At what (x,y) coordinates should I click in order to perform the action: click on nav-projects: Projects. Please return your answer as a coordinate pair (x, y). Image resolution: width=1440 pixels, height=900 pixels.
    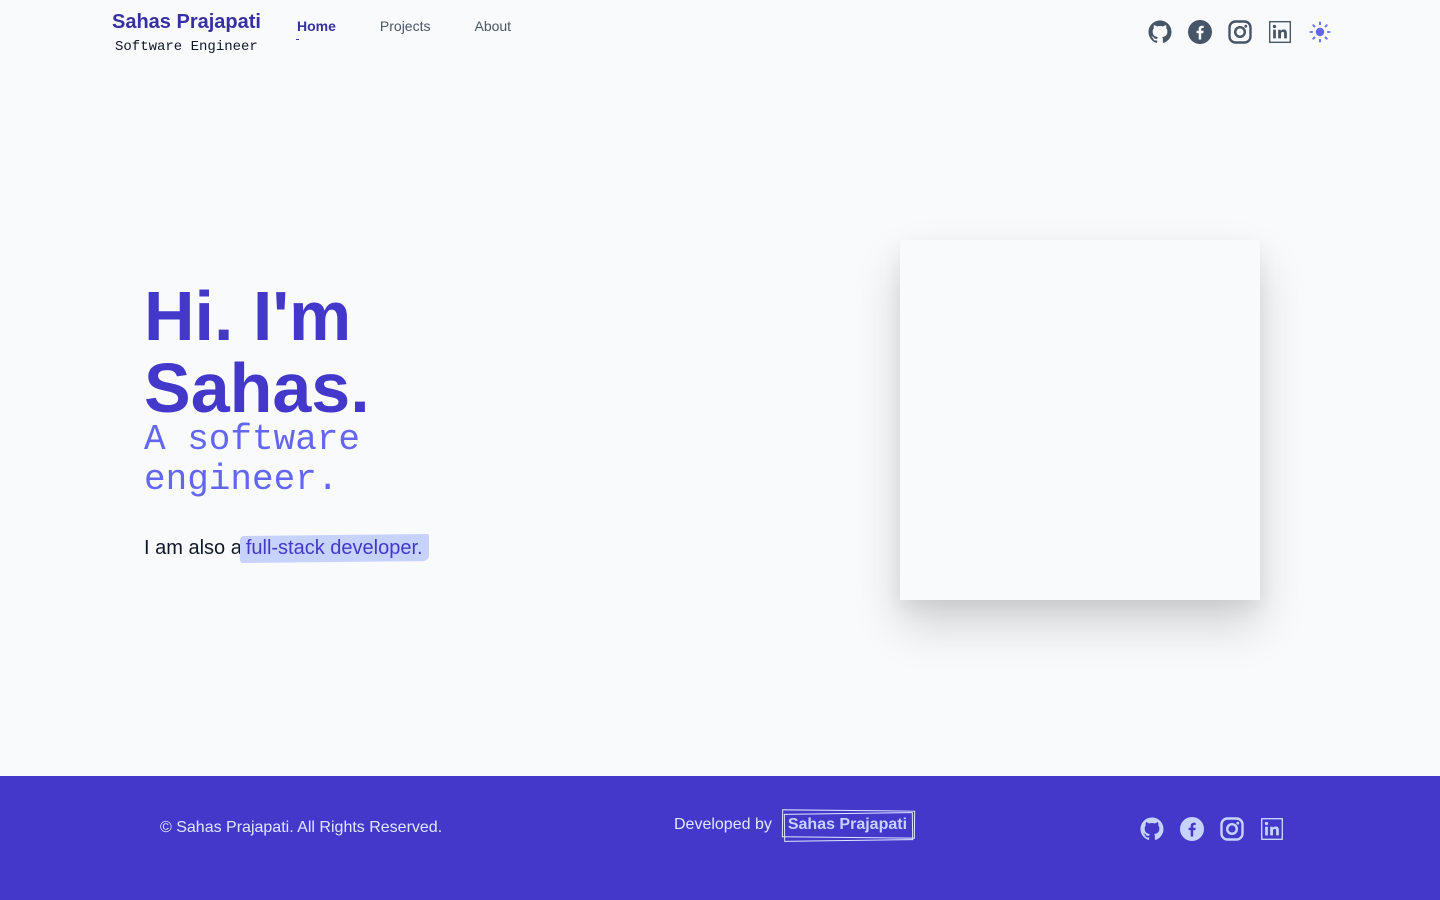
    Looking at the image, I should click on (405, 26).